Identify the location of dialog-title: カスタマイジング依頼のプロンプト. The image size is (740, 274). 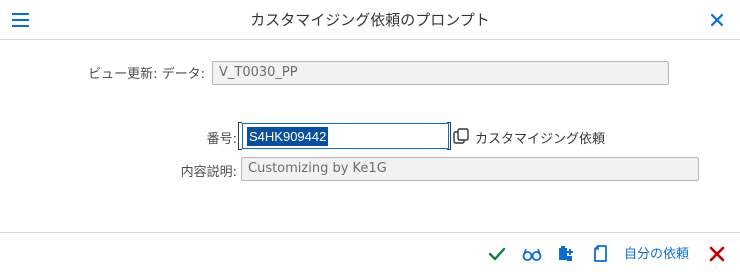
(370, 20).